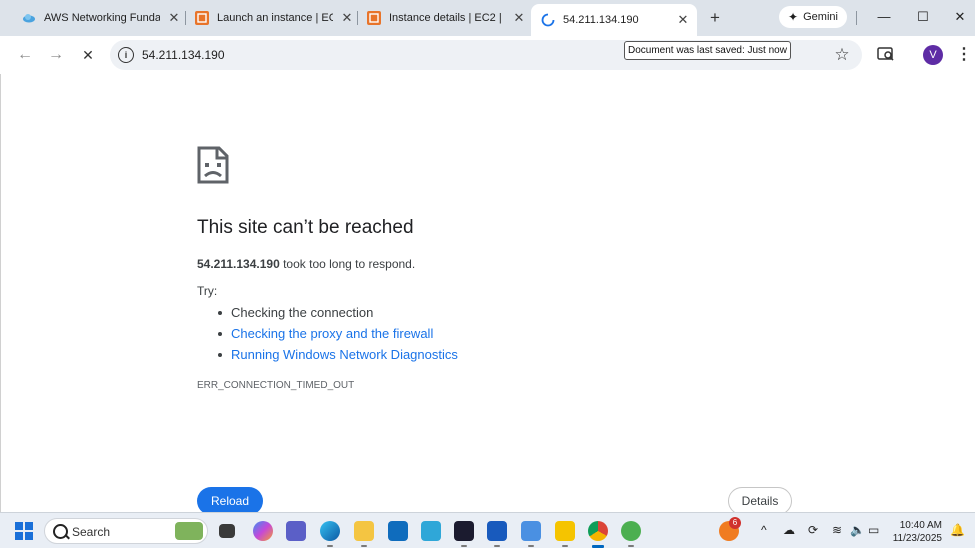  What do you see at coordinates (464, 534) in the screenshot?
I see `app-icon-dark` at bounding box center [464, 534].